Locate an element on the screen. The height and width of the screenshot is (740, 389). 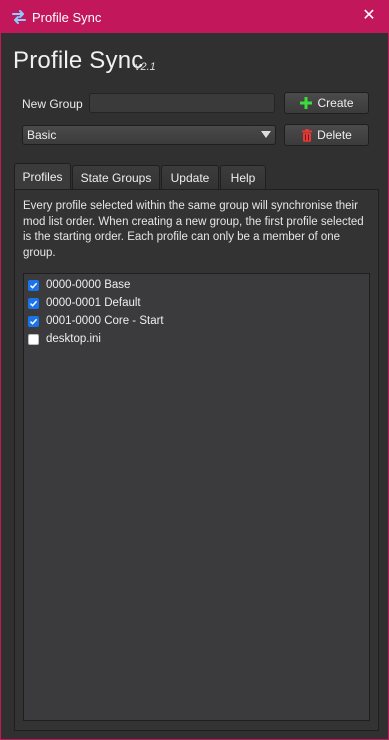
version-label: v2.1 is located at coordinates (145, 67).